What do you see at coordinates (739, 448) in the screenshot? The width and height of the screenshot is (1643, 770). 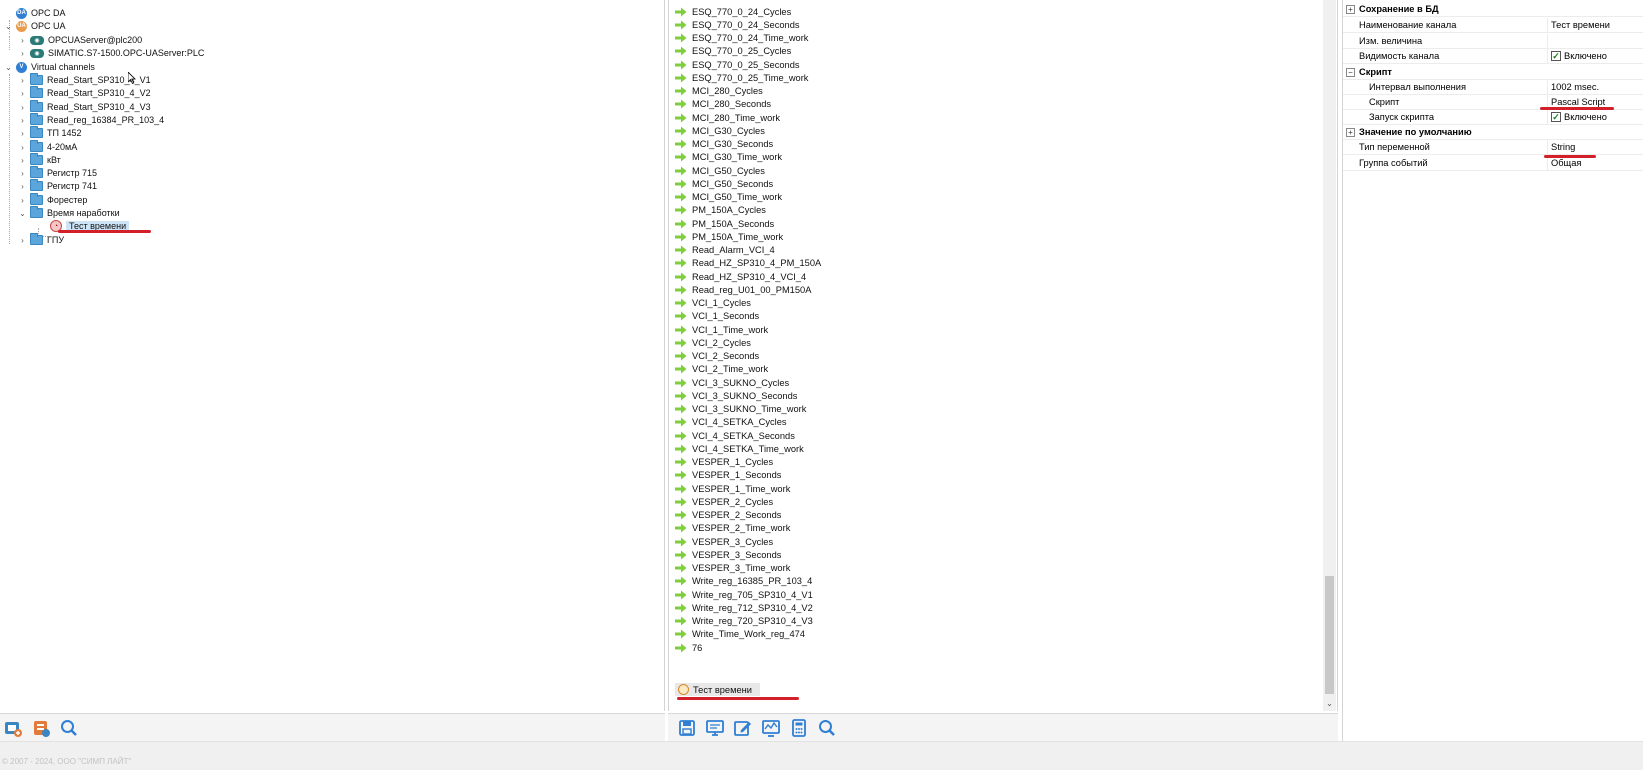 I see `channel-item: VCI_4_SETKA_Time_work` at bounding box center [739, 448].